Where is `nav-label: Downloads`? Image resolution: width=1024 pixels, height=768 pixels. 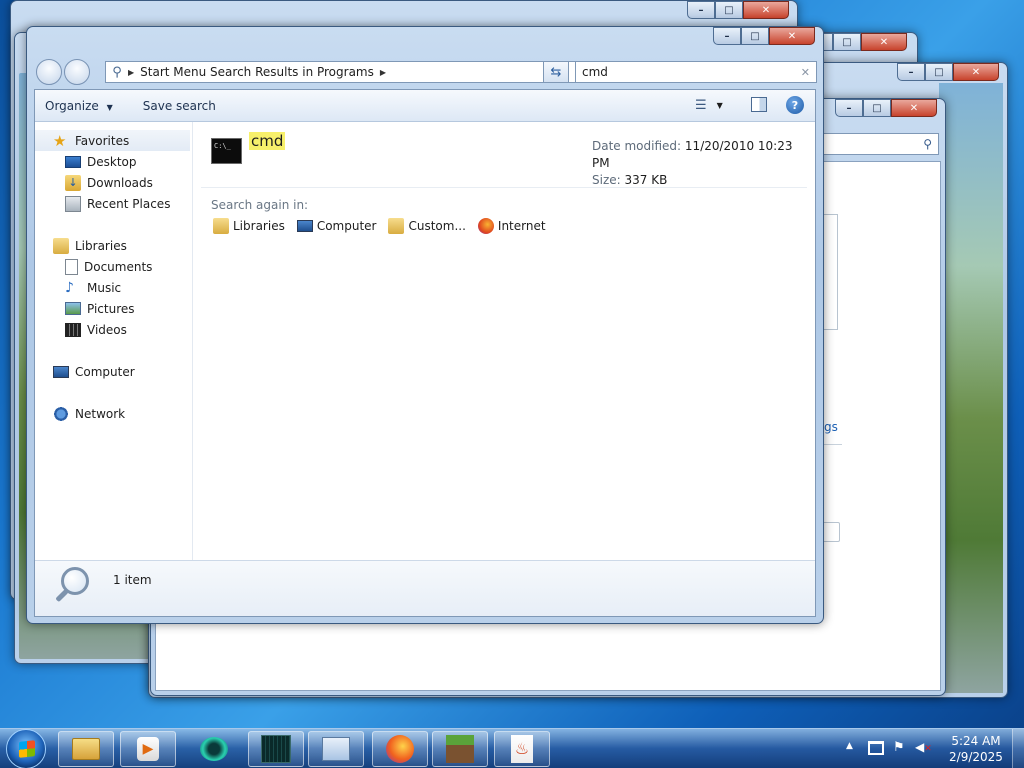 nav-label: Downloads is located at coordinates (120, 182).